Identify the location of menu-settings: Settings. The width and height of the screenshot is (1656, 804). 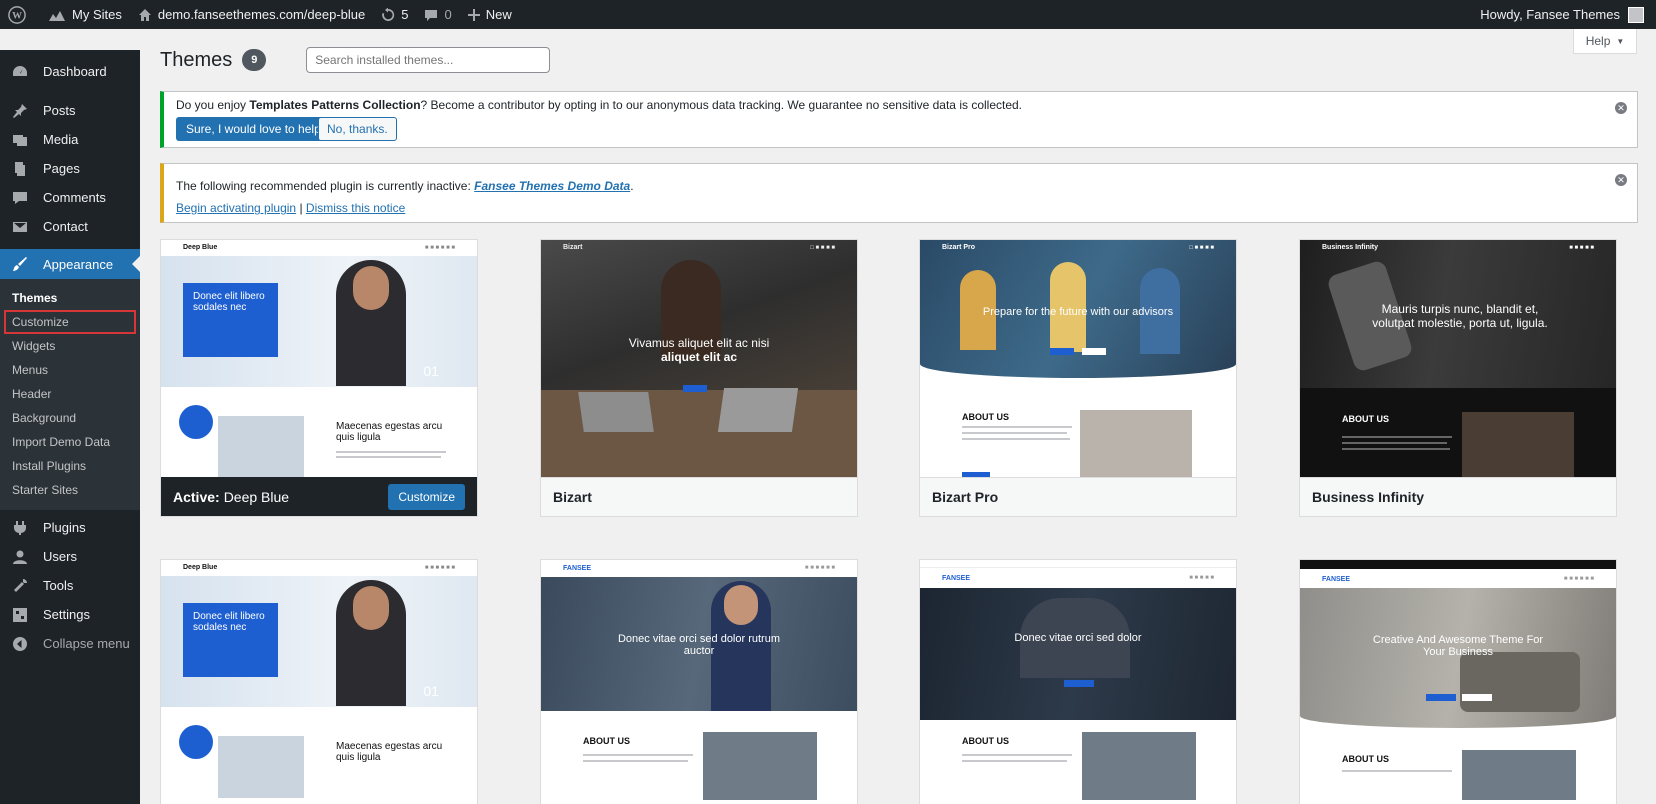
(70, 614).